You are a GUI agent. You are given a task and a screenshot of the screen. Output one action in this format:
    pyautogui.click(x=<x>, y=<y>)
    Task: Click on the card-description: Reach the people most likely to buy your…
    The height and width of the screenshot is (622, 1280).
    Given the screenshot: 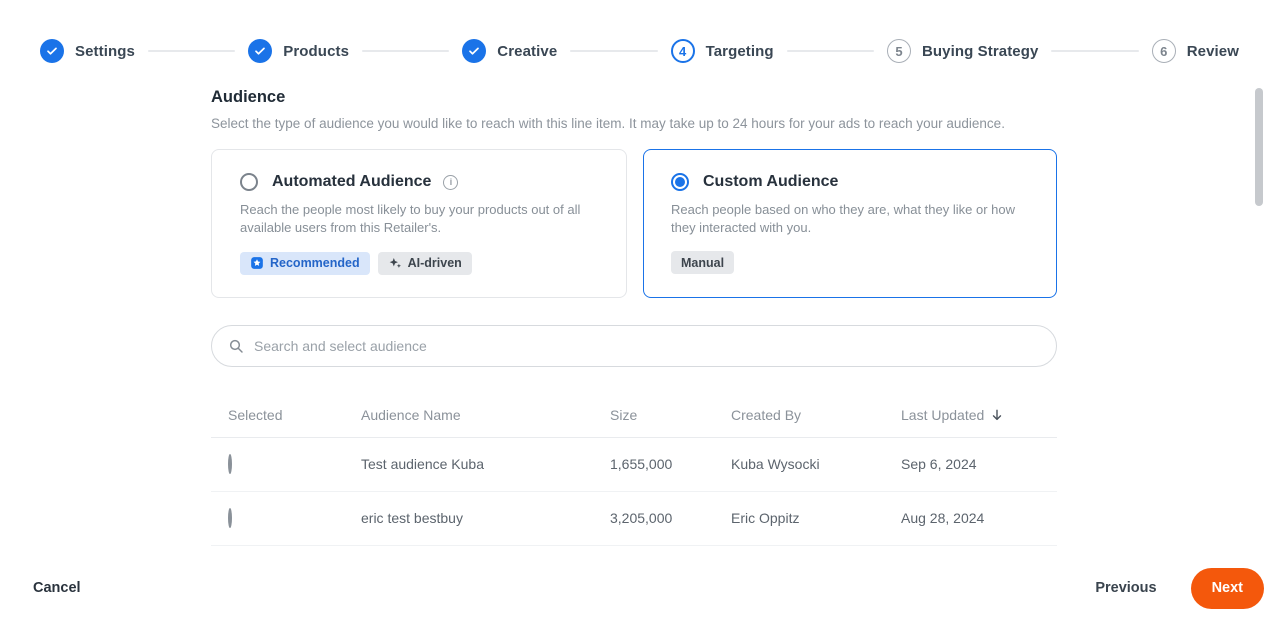 What is the action you would take?
    pyautogui.click(x=410, y=219)
    